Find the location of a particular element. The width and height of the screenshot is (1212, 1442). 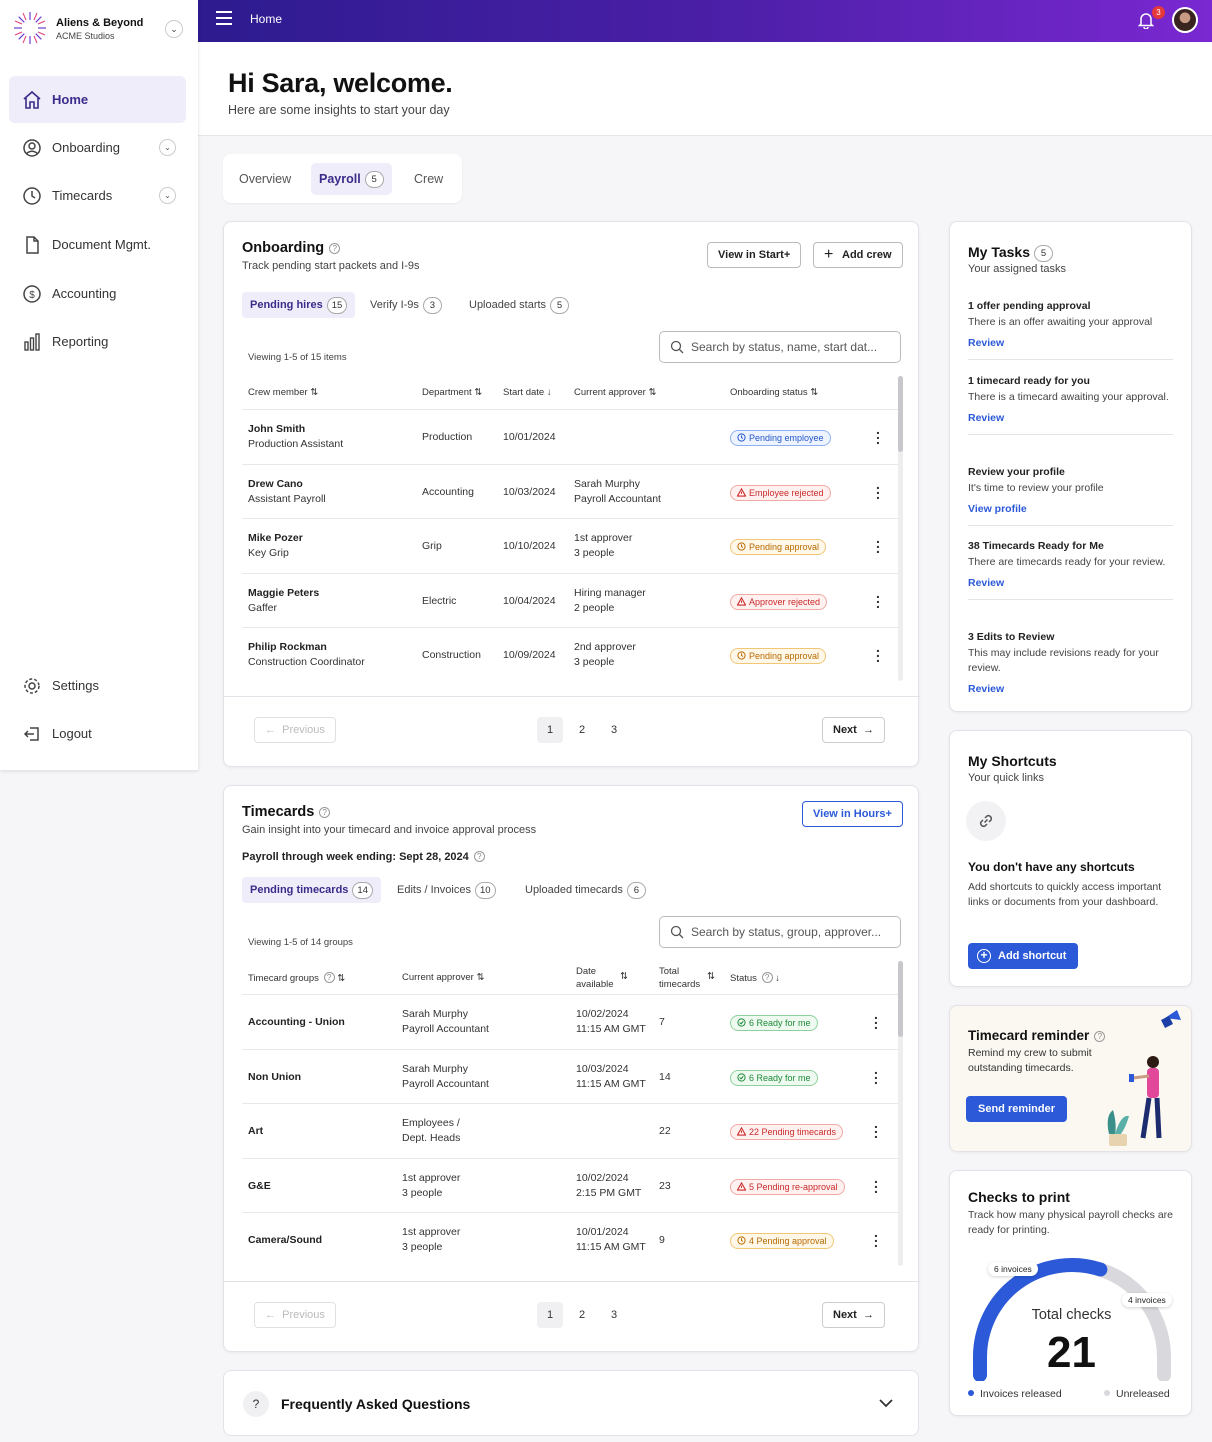

sidebar-item-settings: Settings is located at coordinates (97, 685).